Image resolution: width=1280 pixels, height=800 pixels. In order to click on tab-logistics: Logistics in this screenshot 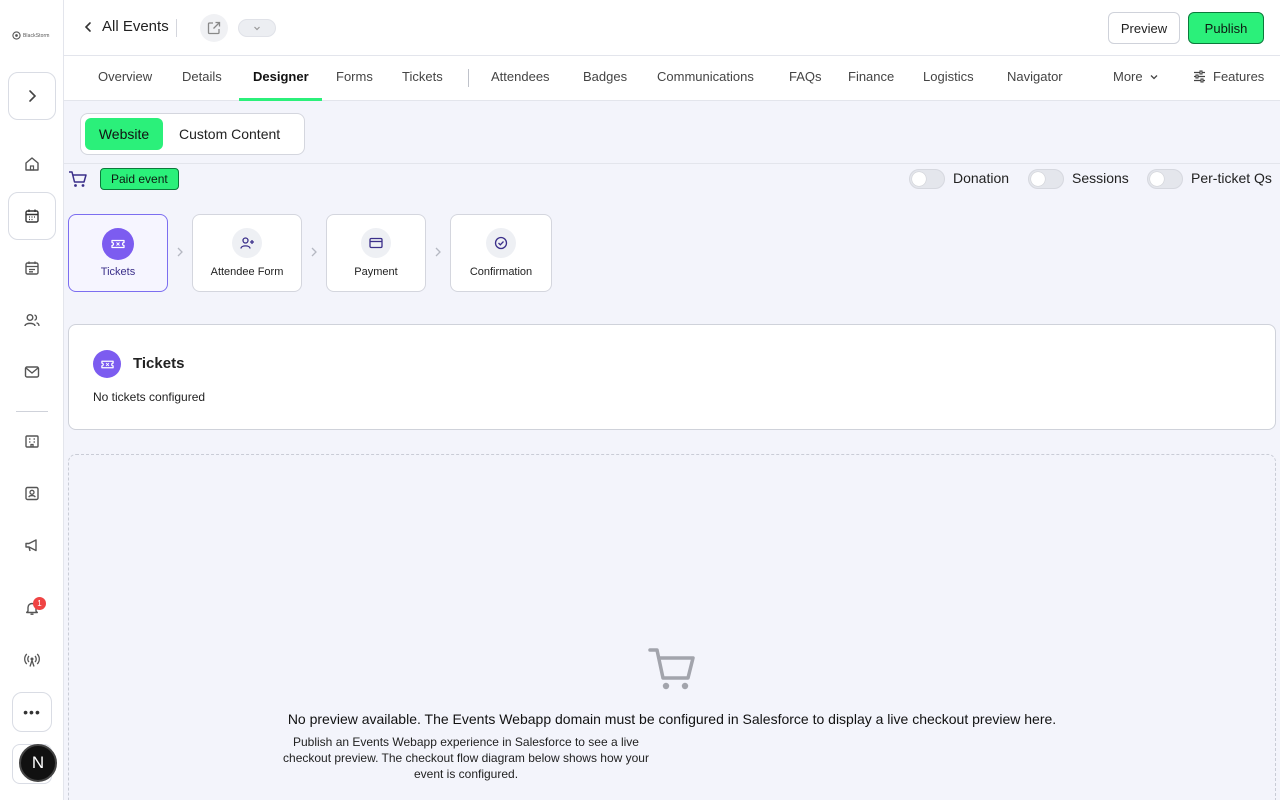, I will do `click(948, 76)`.